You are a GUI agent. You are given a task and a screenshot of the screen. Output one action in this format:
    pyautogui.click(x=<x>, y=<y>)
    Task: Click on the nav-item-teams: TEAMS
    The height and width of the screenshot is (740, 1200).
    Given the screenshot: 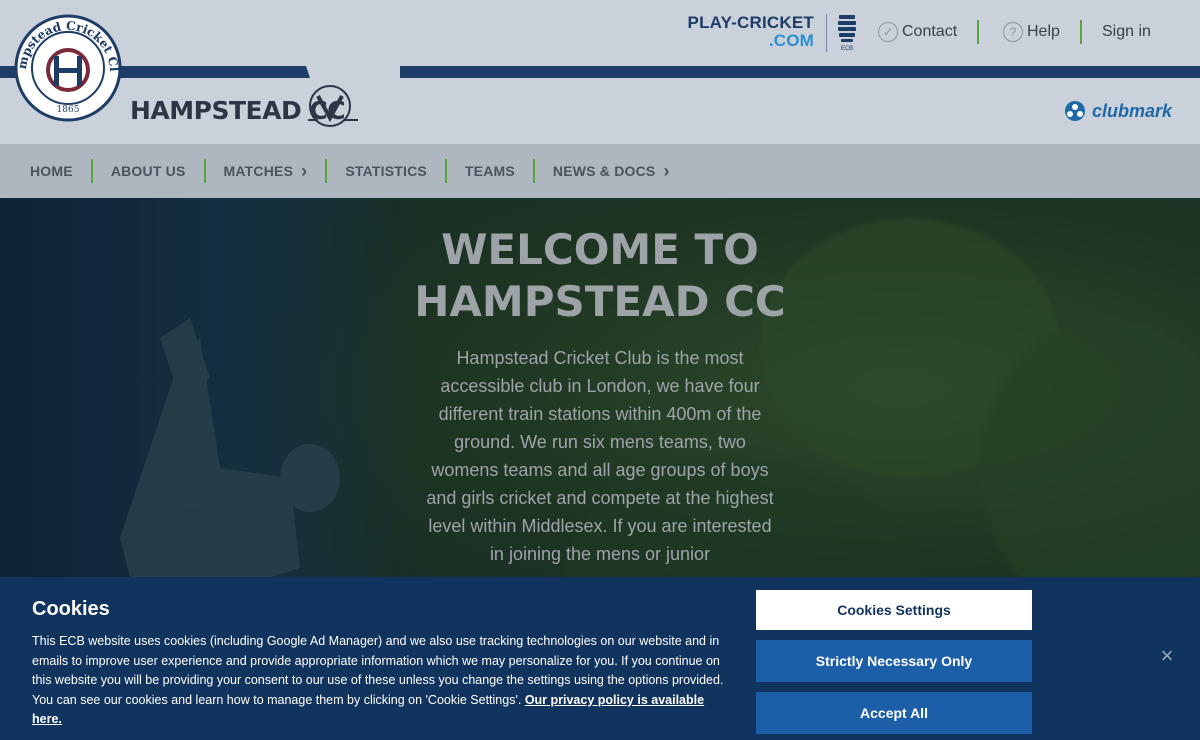 What is the action you would take?
    pyautogui.click(x=490, y=171)
    